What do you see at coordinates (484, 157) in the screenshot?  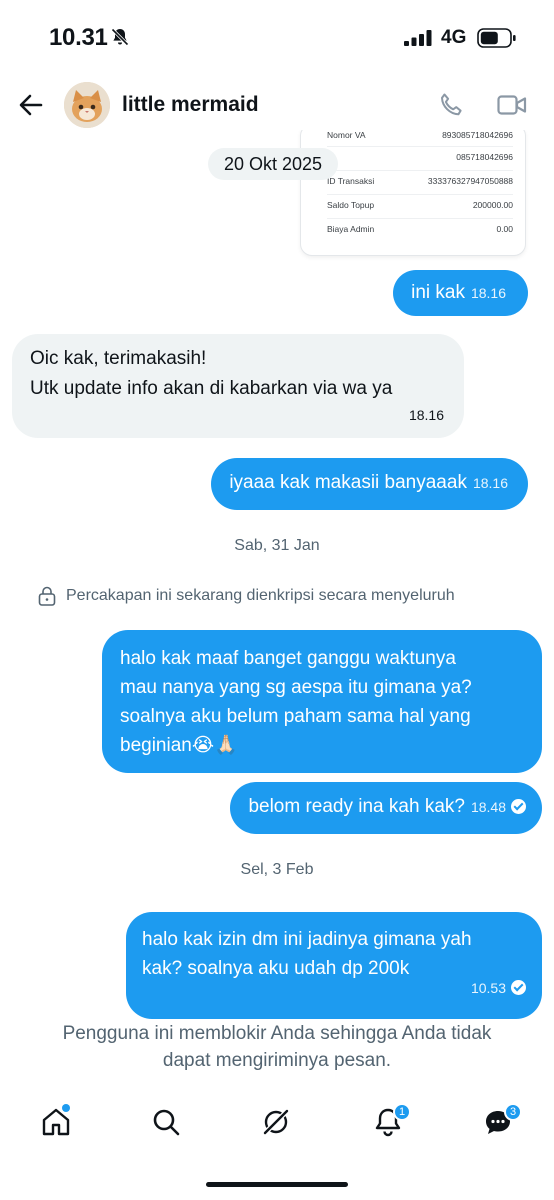 I see `receipt-value: 085718042696` at bounding box center [484, 157].